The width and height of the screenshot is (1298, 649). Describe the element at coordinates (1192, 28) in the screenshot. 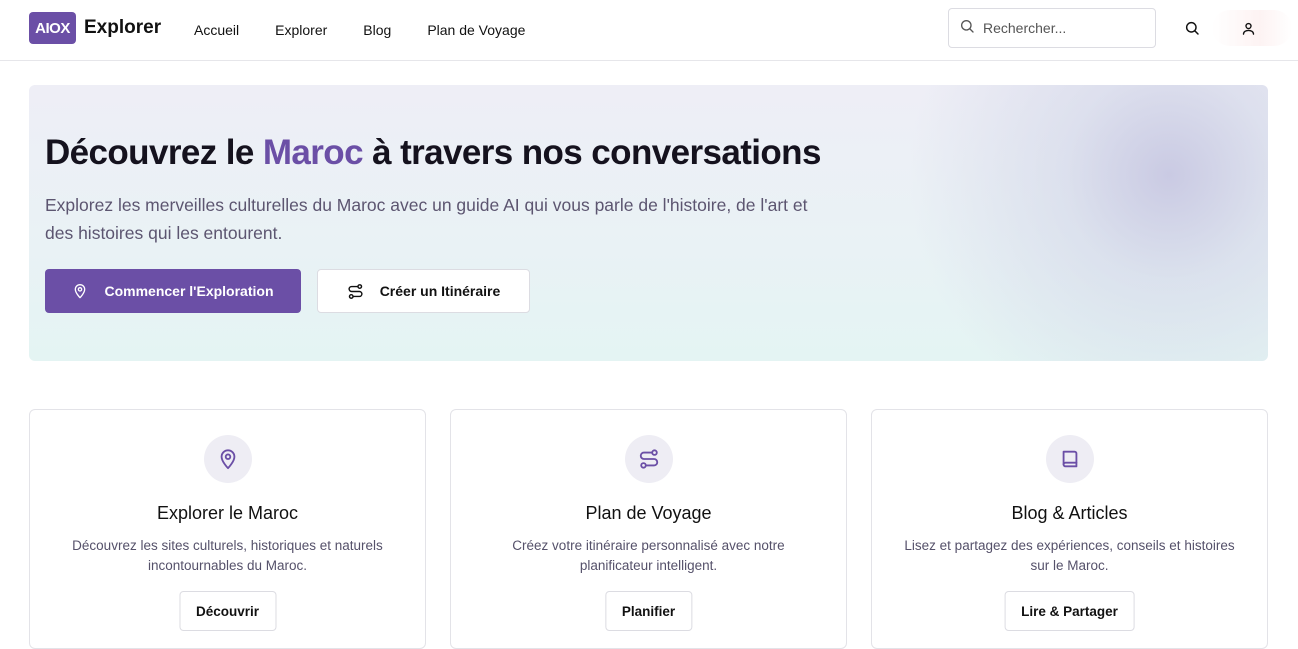

I see `search-icon` at that location.